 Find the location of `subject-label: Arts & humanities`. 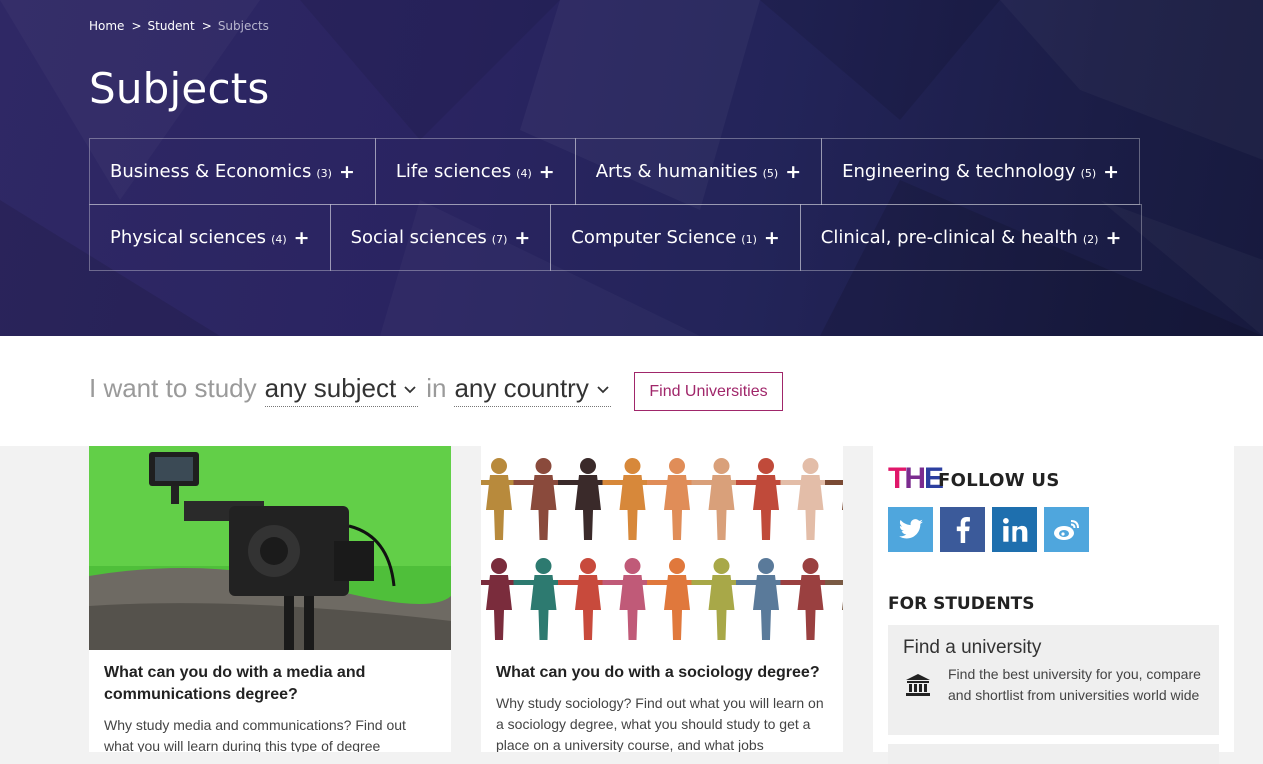

subject-label: Arts & humanities is located at coordinates (676, 171).